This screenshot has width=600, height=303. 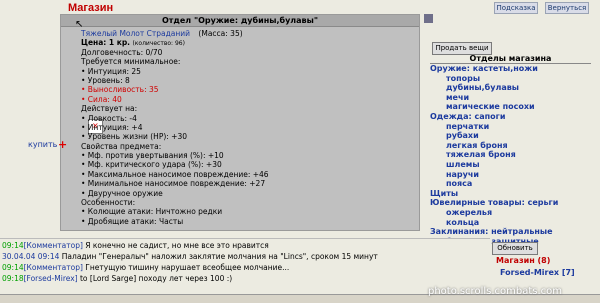 What do you see at coordinates (428, 18) in the screenshot?
I see `square-icon` at bounding box center [428, 18].